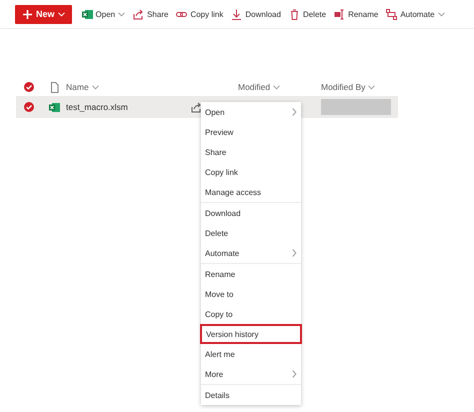 This screenshot has width=474, height=412. Describe the element at coordinates (77, 87) in the screenshot. I see `column-header: Name` at that location.